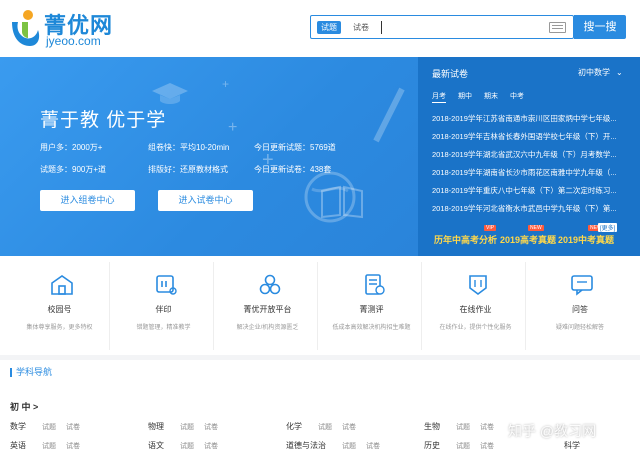 This screenshot has width=640, height=455. What do you see at coordinates (103, 120) in the screenshot?
I see `banner-slogan: 菁于教 优于学` at bounding box center [103, 120].